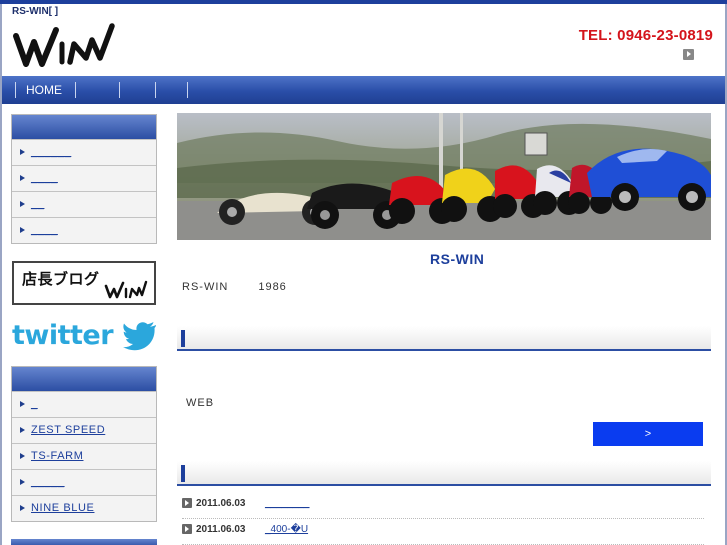  Describe the element at coordinates (34, 404) in the screenshot. I see `sidebar-link-label: _` at that location.